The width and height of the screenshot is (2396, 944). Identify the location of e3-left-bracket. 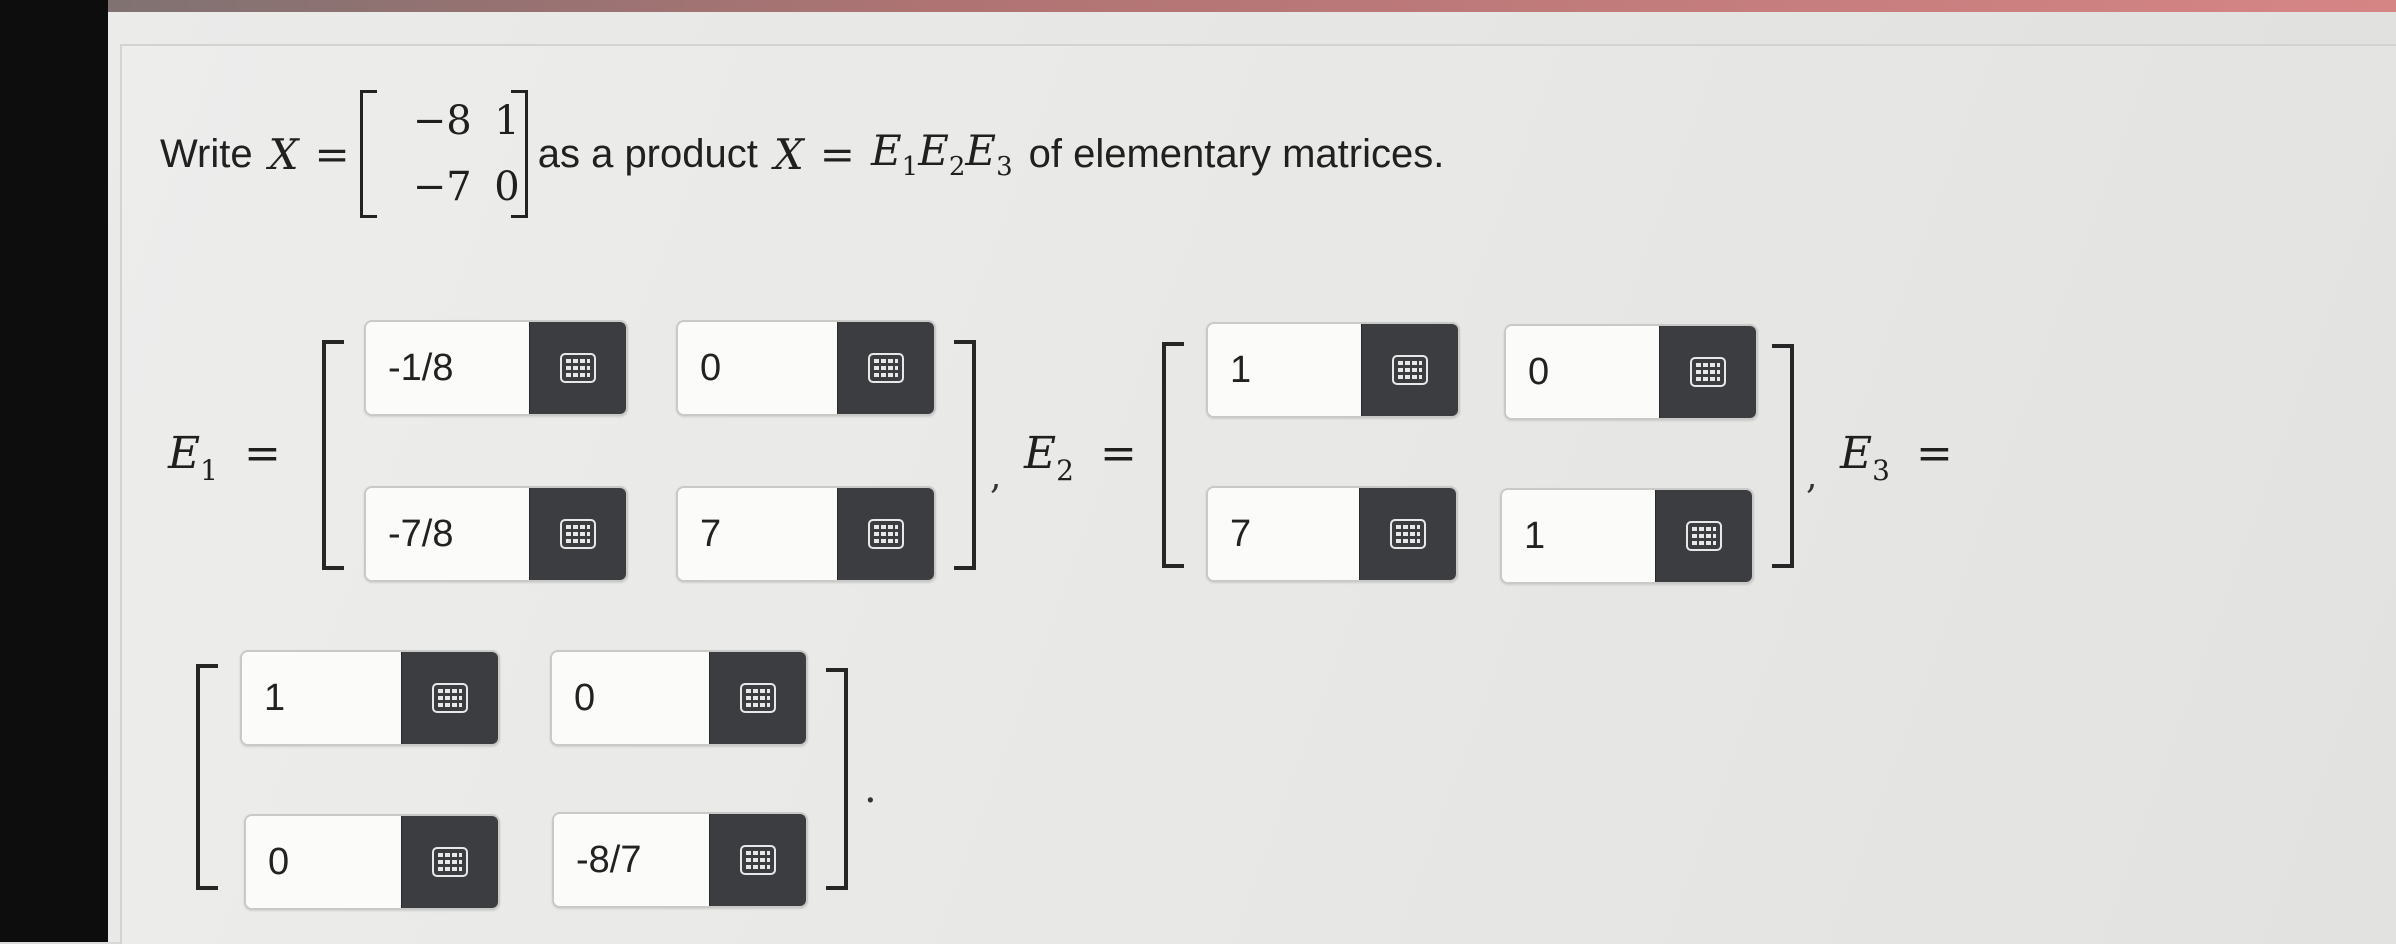
(207, 777).